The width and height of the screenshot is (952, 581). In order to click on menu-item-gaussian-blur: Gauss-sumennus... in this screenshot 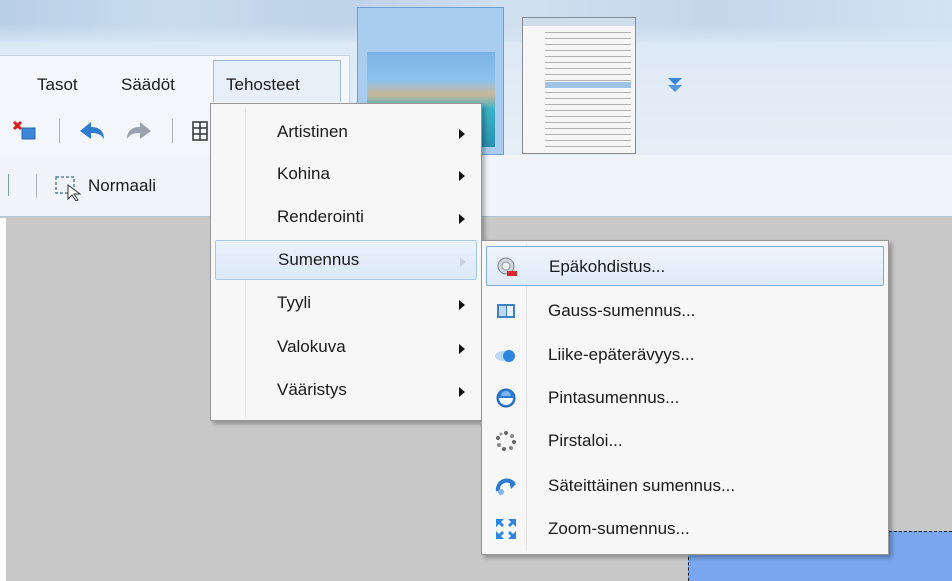, I will do `click(685, 311)`.